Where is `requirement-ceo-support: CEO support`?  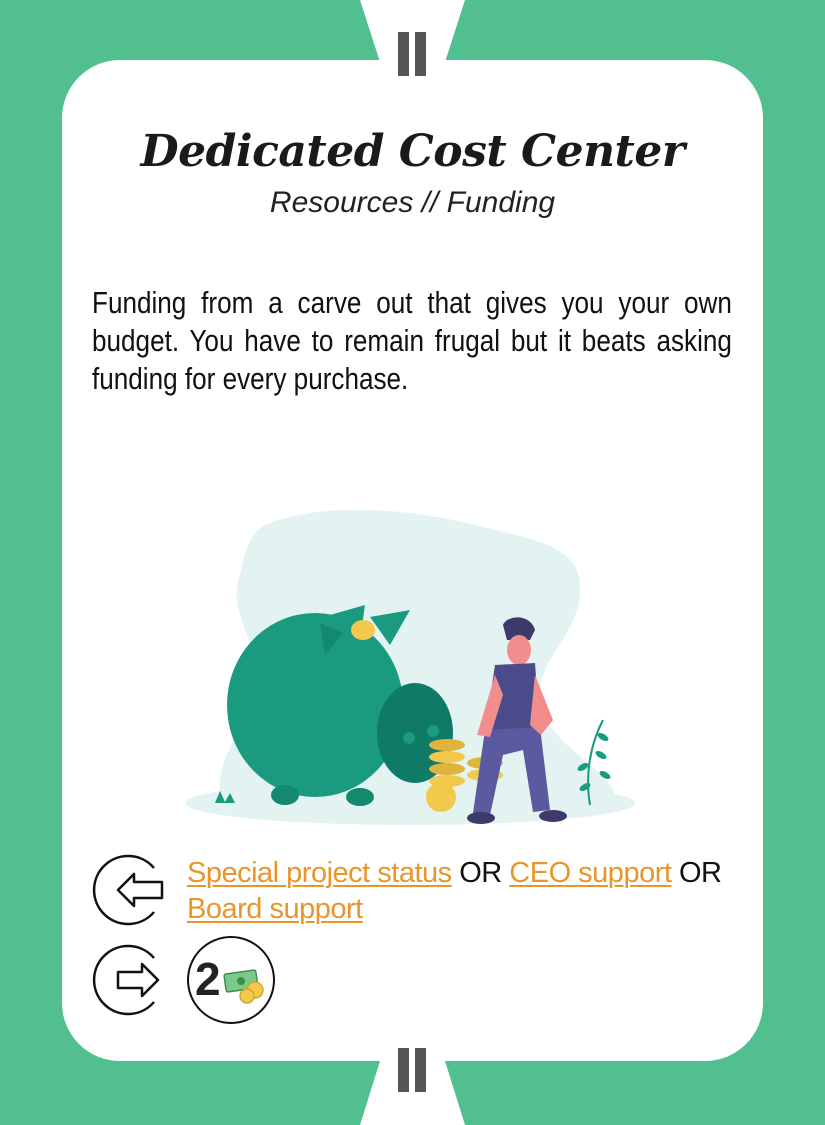
requirement-ceo-support: CEO support is located at coordinates (590, 873).